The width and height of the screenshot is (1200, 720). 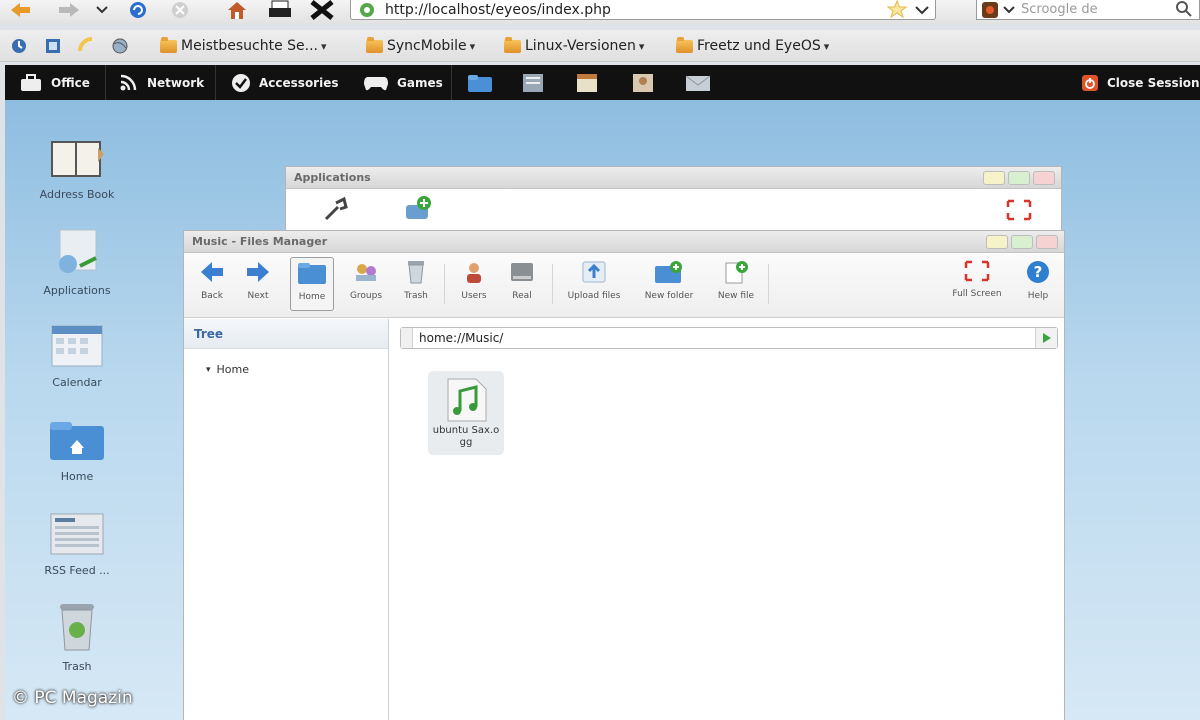 What do you see at coordinates (102, 10) in the screenshot?
I see `history-dropdown-icon` at bounding box center [102, 10].